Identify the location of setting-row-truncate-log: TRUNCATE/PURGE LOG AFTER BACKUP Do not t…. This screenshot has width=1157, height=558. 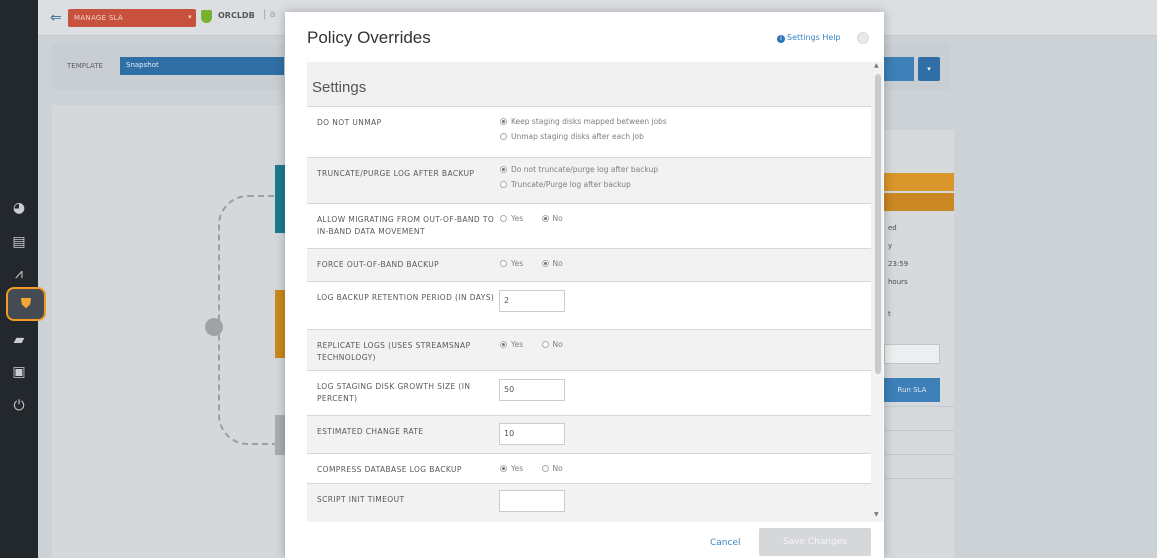
(589, 181).